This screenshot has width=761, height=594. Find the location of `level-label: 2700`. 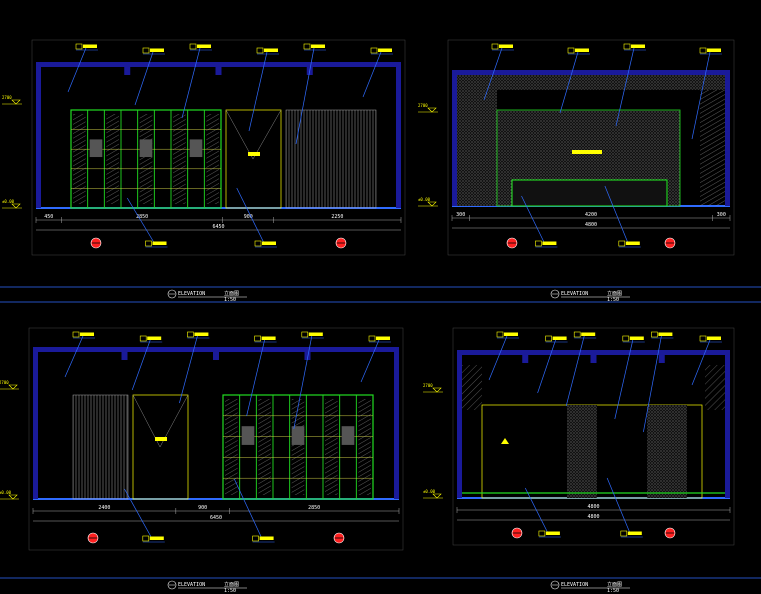

level-label: 2700 is located at coordinates (423, 105).